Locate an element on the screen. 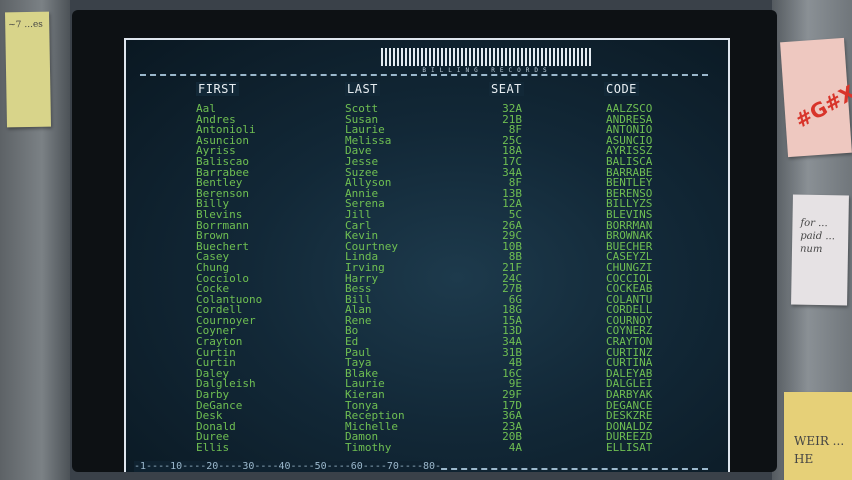  record-first-cell: Ellis is located at coordinates (213, 447).